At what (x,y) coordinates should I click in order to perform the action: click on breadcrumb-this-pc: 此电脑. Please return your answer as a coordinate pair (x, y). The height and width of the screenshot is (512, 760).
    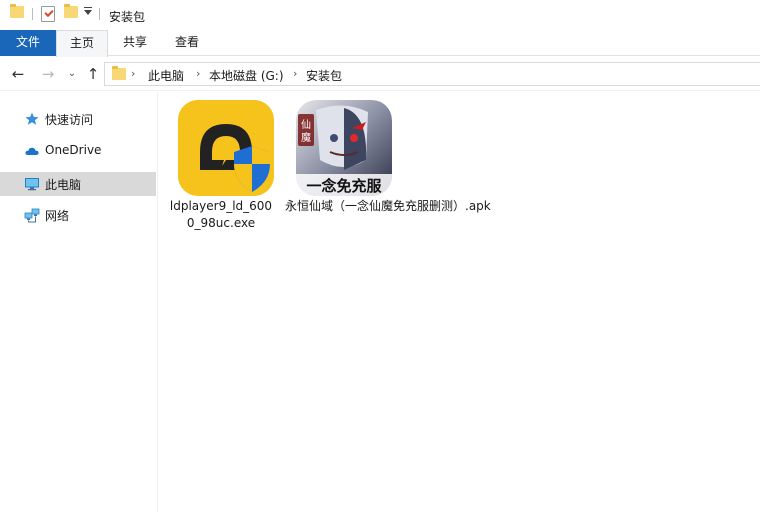
    Looking at the image, I should click on (166, 75).